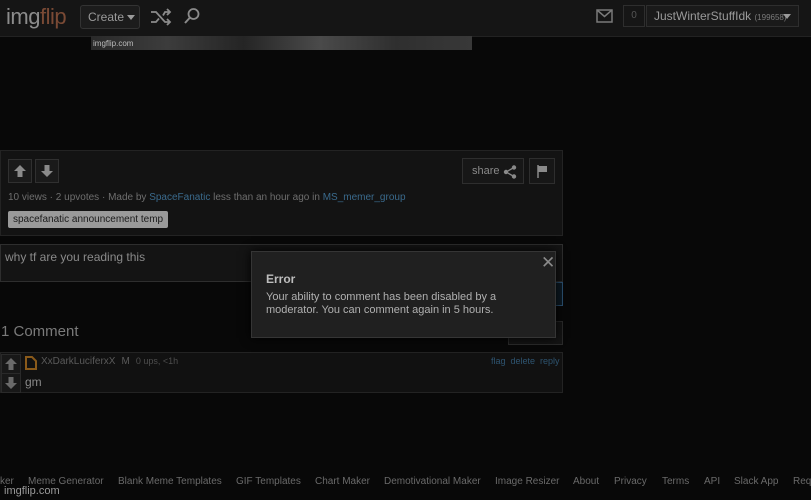  Describe the element at coordinates (342, 481) in the screenshot. I see `footer-link: Chart Maker` at that location.